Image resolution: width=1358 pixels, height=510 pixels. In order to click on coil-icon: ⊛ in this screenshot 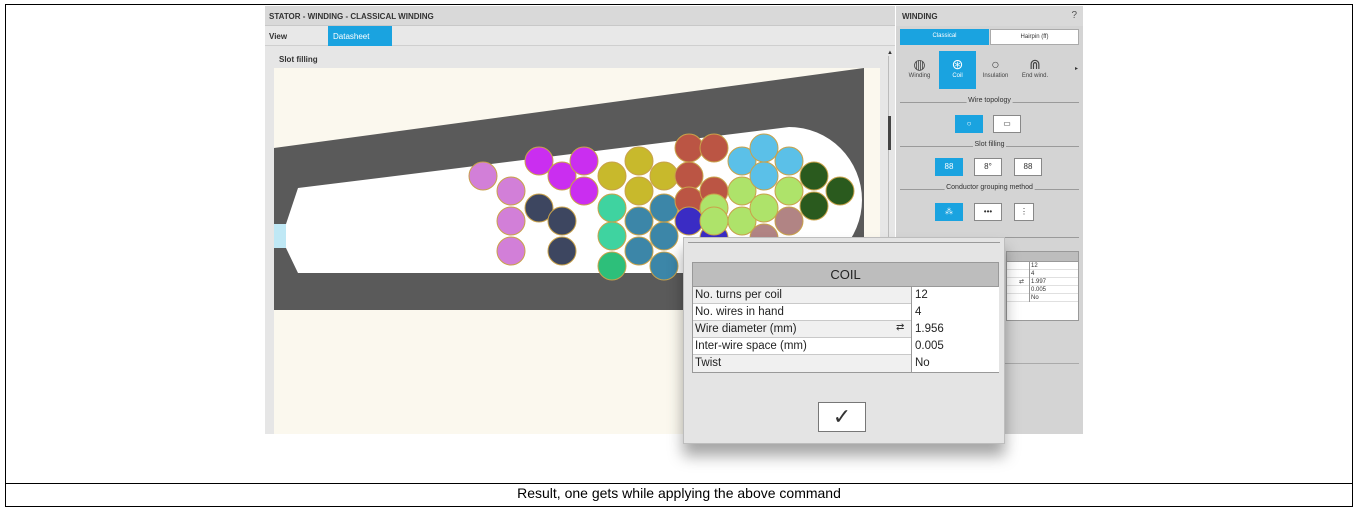, I will do `click(957, 64)`.